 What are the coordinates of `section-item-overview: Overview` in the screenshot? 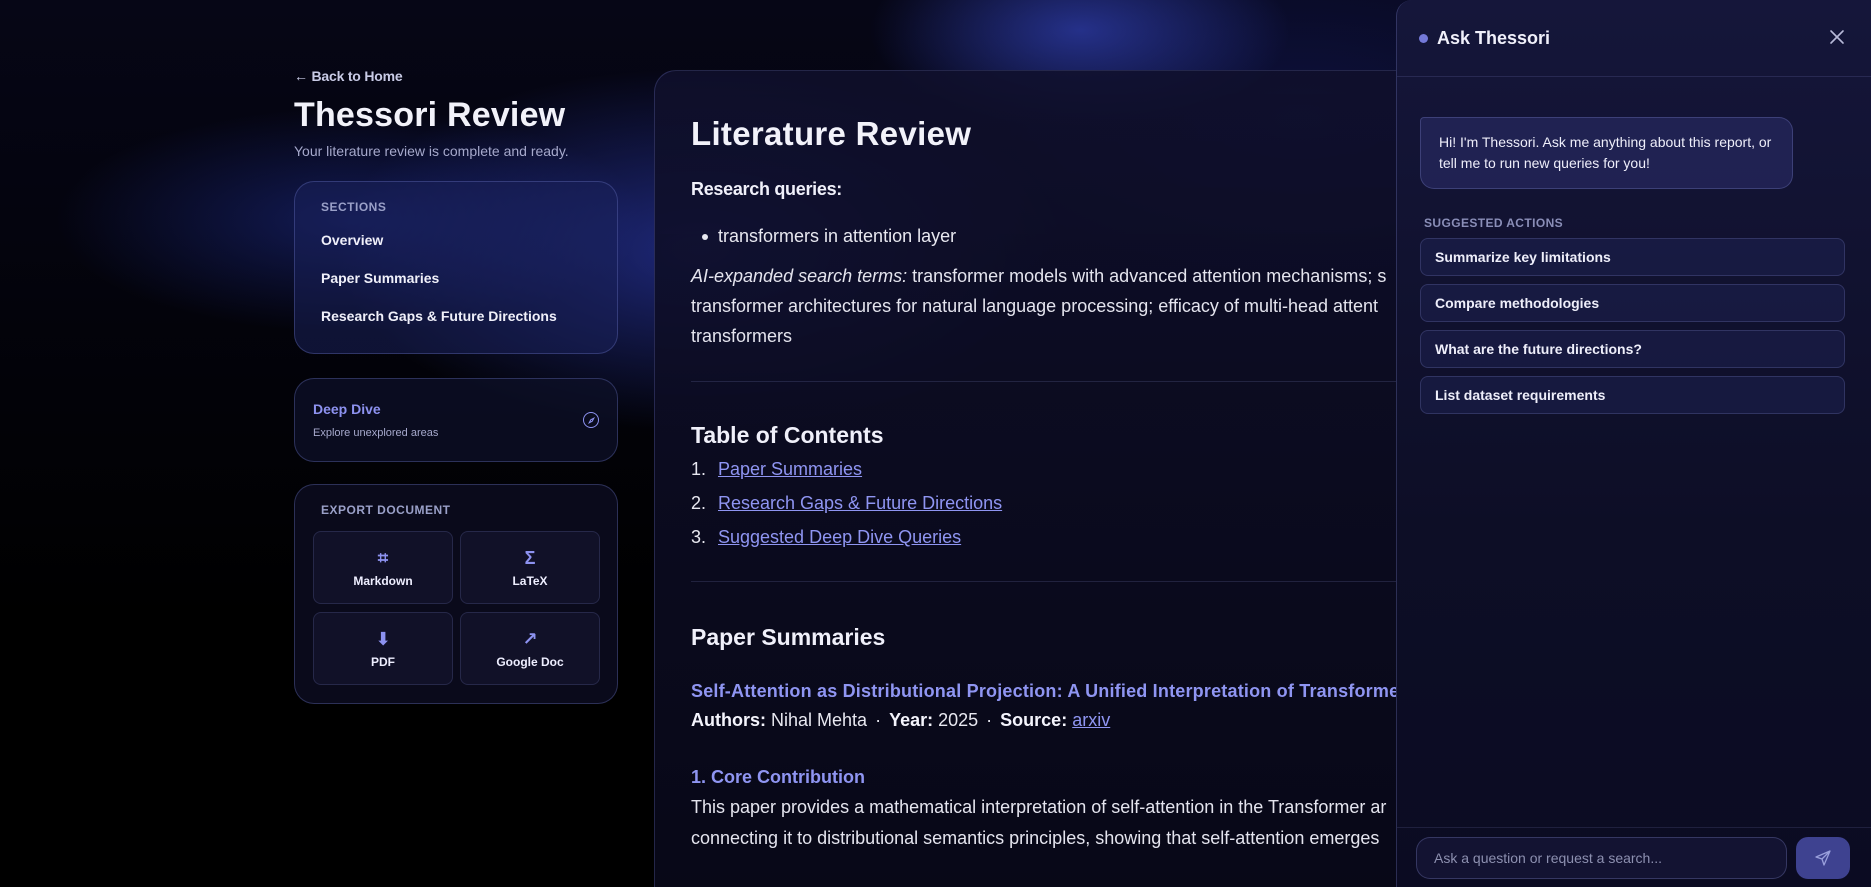 It's located at (456, 240).